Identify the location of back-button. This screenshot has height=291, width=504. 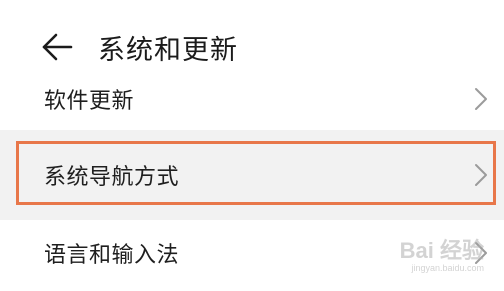
(57, 47).